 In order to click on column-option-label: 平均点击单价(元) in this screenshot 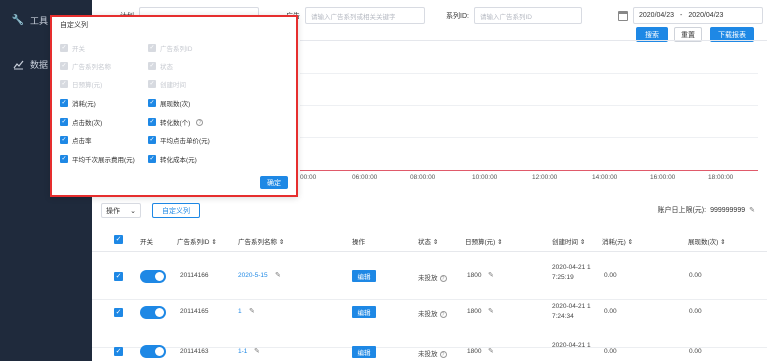, I will do `click(185, 141)`.